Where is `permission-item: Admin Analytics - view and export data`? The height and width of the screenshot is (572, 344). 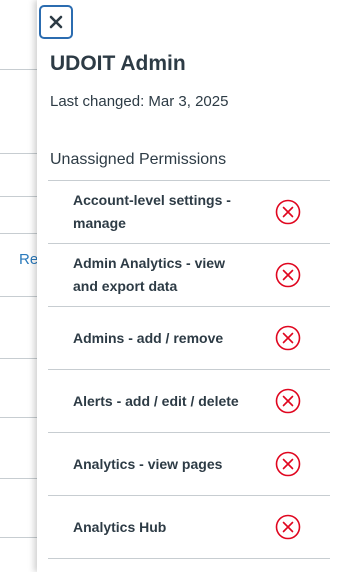
permission-item: Admin Analytics - view and export data is located at coordinates (189, 275).